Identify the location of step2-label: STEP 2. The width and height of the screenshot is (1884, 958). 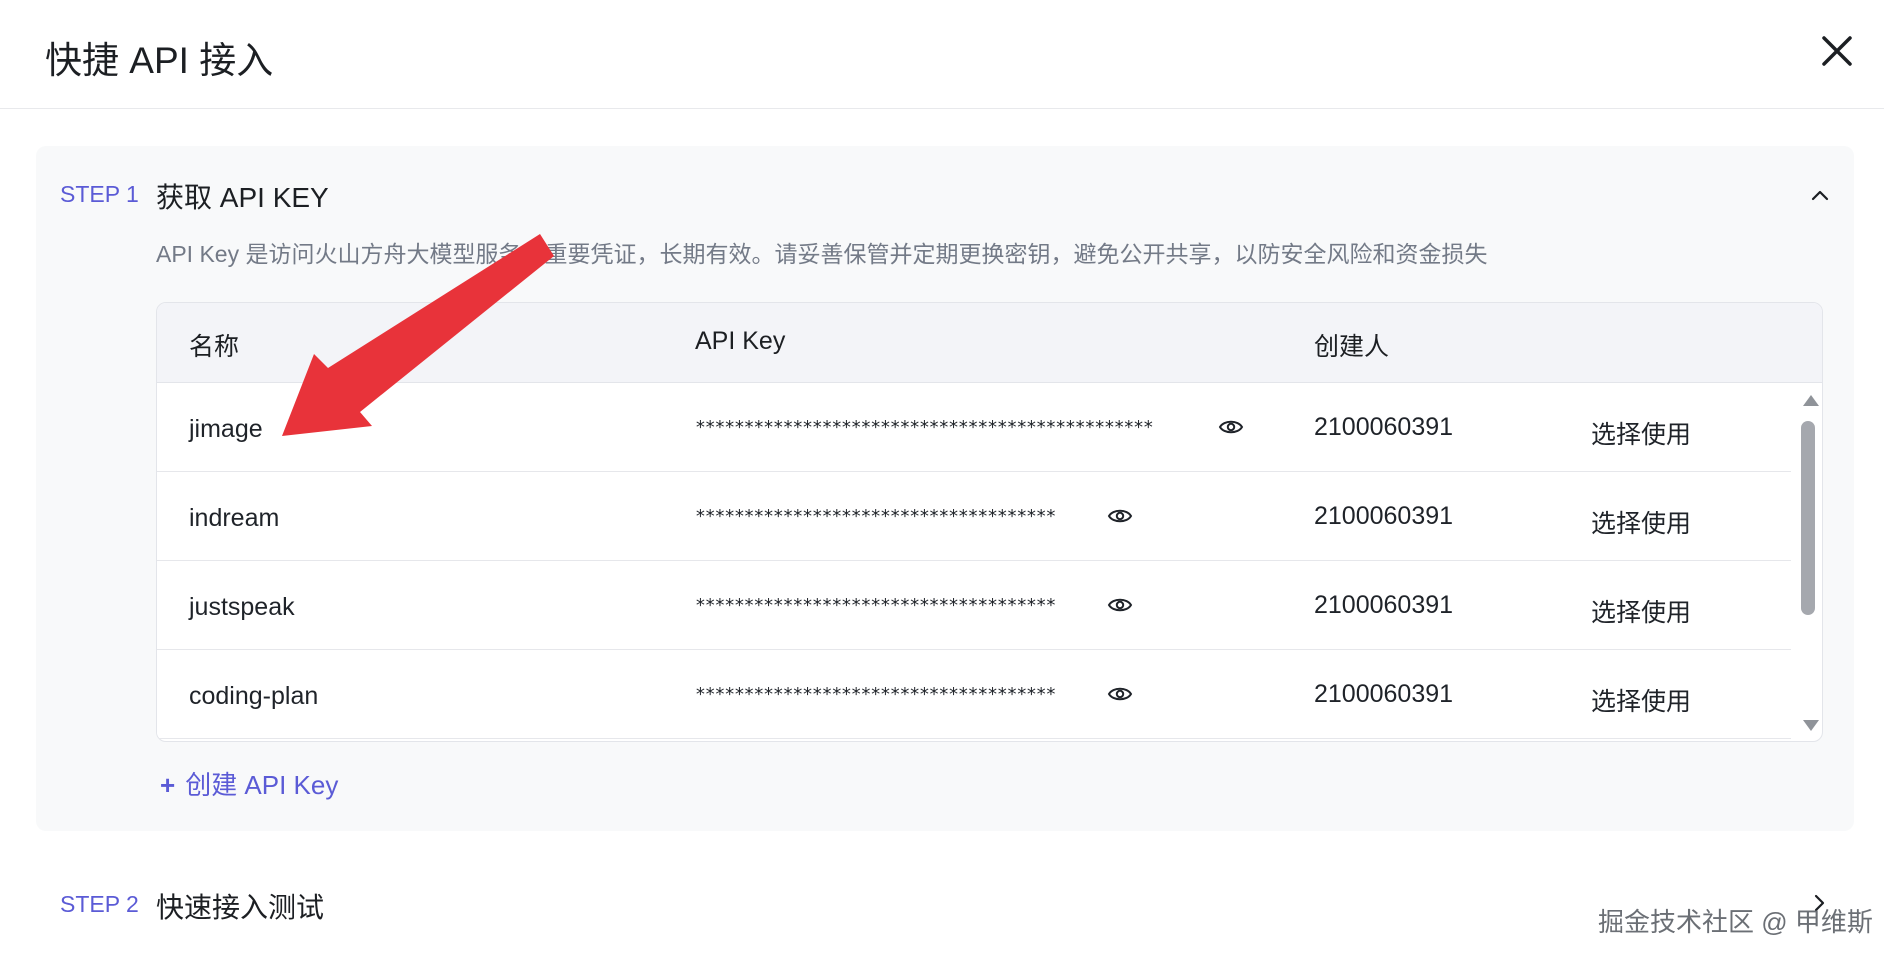
(99, 904).